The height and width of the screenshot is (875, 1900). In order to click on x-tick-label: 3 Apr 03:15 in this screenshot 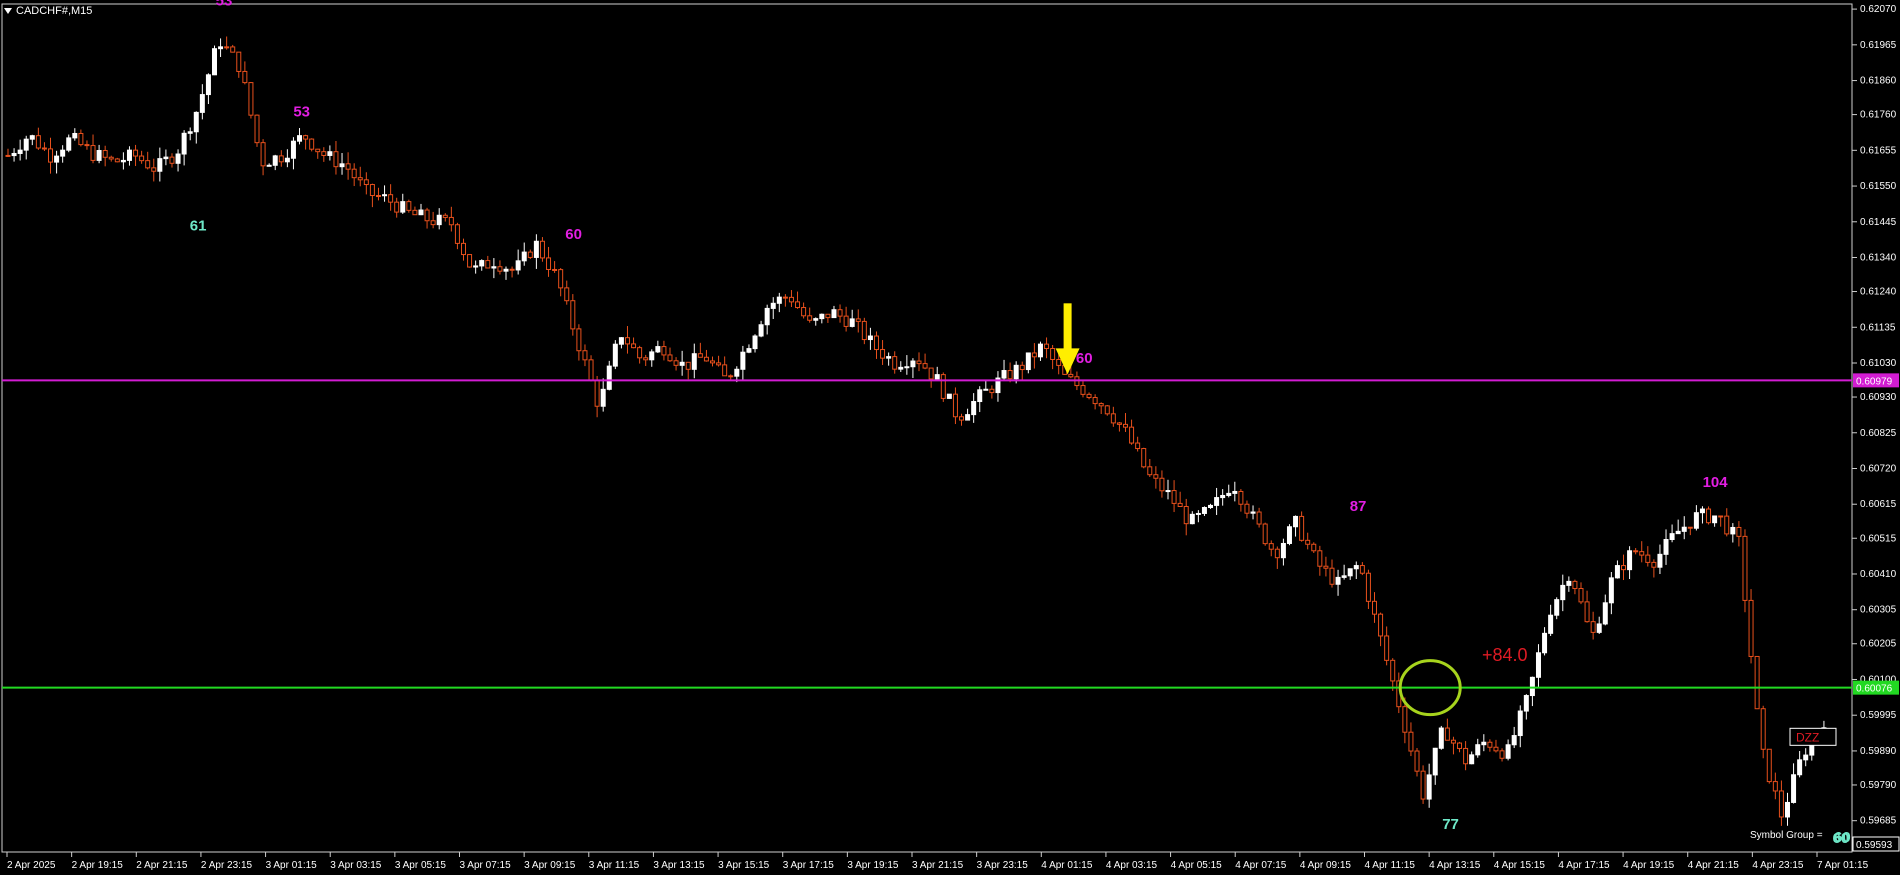, I will do `click(356, 865)`.